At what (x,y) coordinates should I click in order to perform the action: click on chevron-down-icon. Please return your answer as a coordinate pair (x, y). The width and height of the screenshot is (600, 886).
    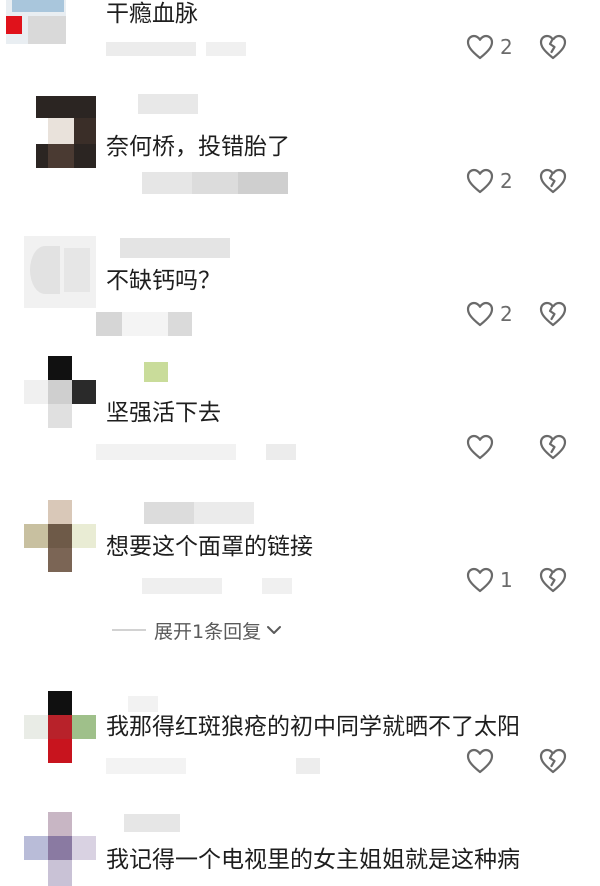
    Looking at the image, I should click on (274, 630).